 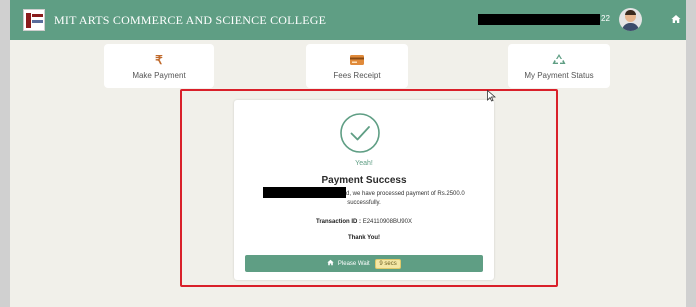 I want to click on make-payment-label: Make Payment, so click(x=159, y=75).